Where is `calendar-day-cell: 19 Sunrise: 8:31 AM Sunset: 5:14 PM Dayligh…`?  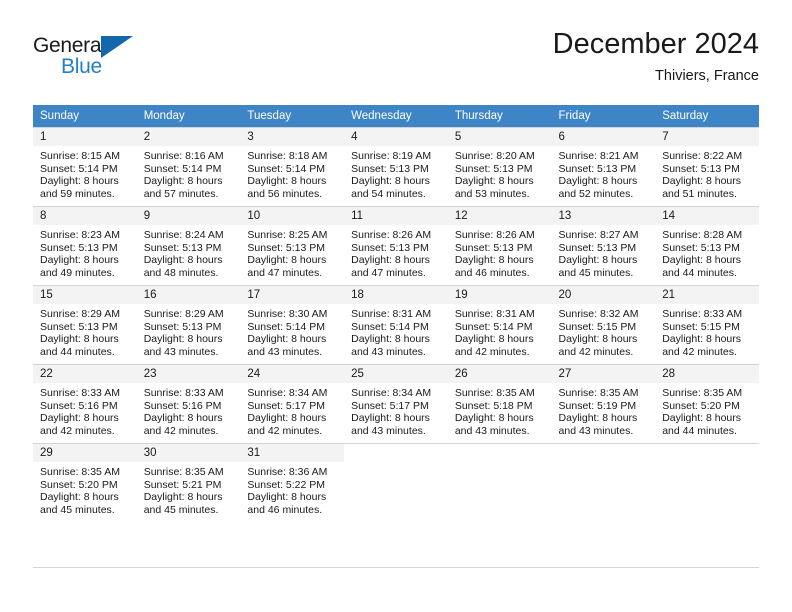 calendar-day-cell: 19 Sunrise: 8:31 AM Sunset: 5:14 PM Dayligh… is located at coordinates (499, 324).